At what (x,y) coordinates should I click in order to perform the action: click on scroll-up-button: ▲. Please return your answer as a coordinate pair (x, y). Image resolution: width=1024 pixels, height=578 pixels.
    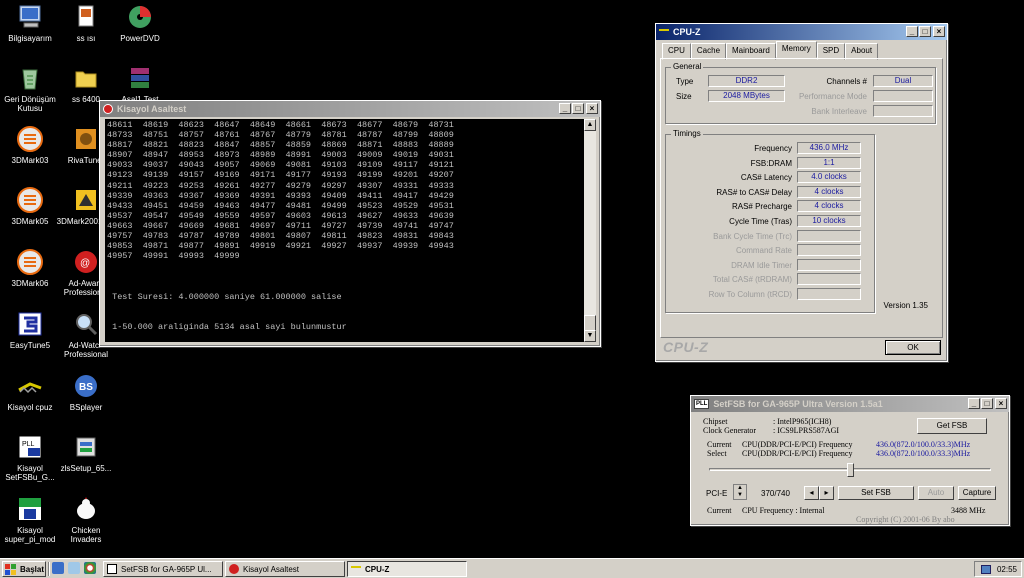
    Looking at the image, I should click on (590, 125).